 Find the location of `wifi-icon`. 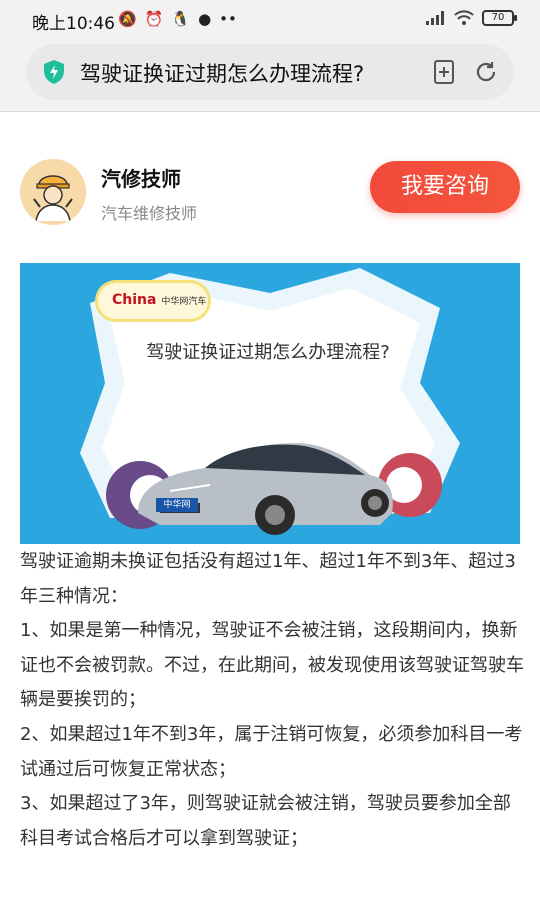

wifi-icon is located at coordinates (464, 17).